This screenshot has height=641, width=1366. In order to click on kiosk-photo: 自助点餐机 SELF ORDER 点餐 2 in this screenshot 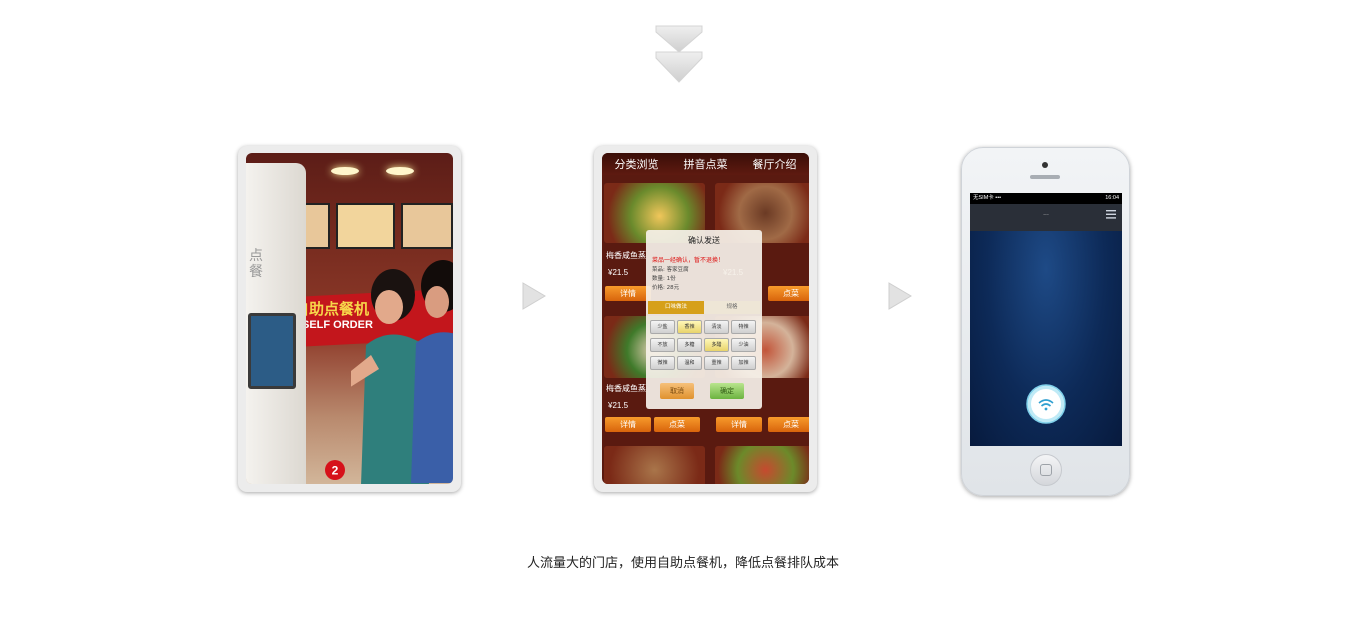, I will do `click(349, 318)`.